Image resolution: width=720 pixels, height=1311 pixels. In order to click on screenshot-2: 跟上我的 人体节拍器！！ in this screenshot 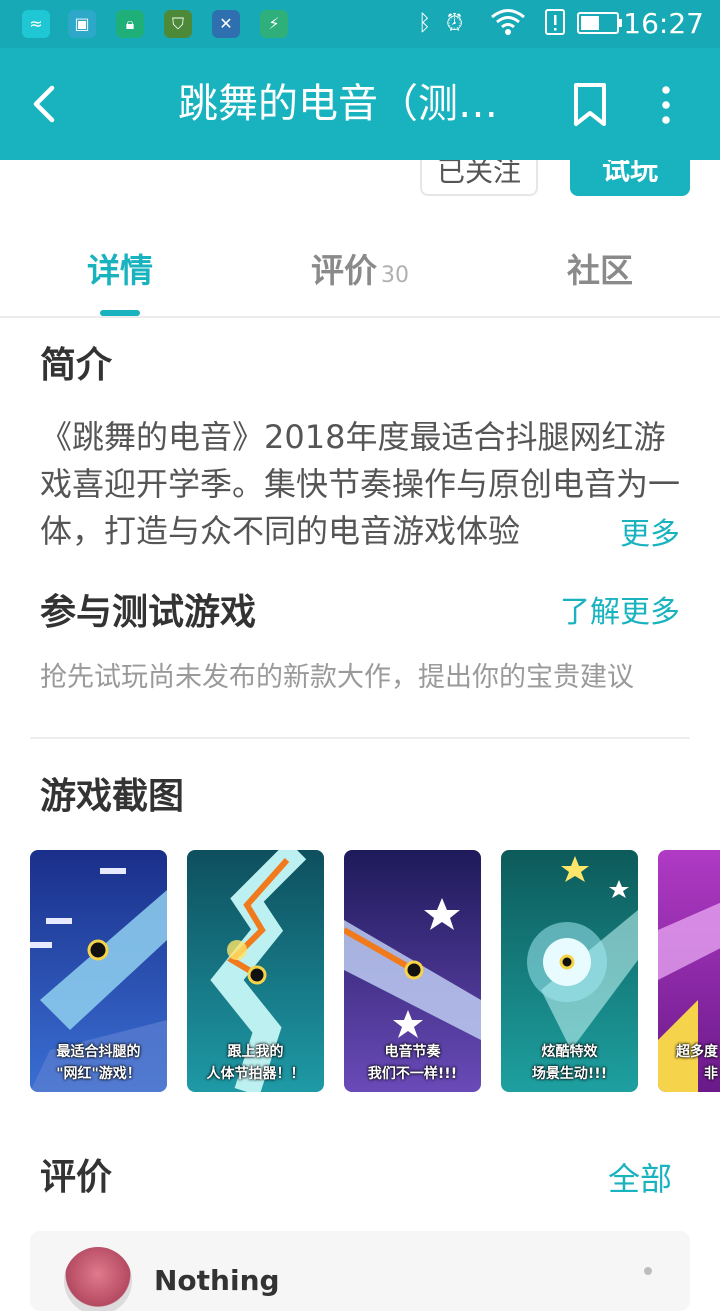, I will do `click(255, 971)`.